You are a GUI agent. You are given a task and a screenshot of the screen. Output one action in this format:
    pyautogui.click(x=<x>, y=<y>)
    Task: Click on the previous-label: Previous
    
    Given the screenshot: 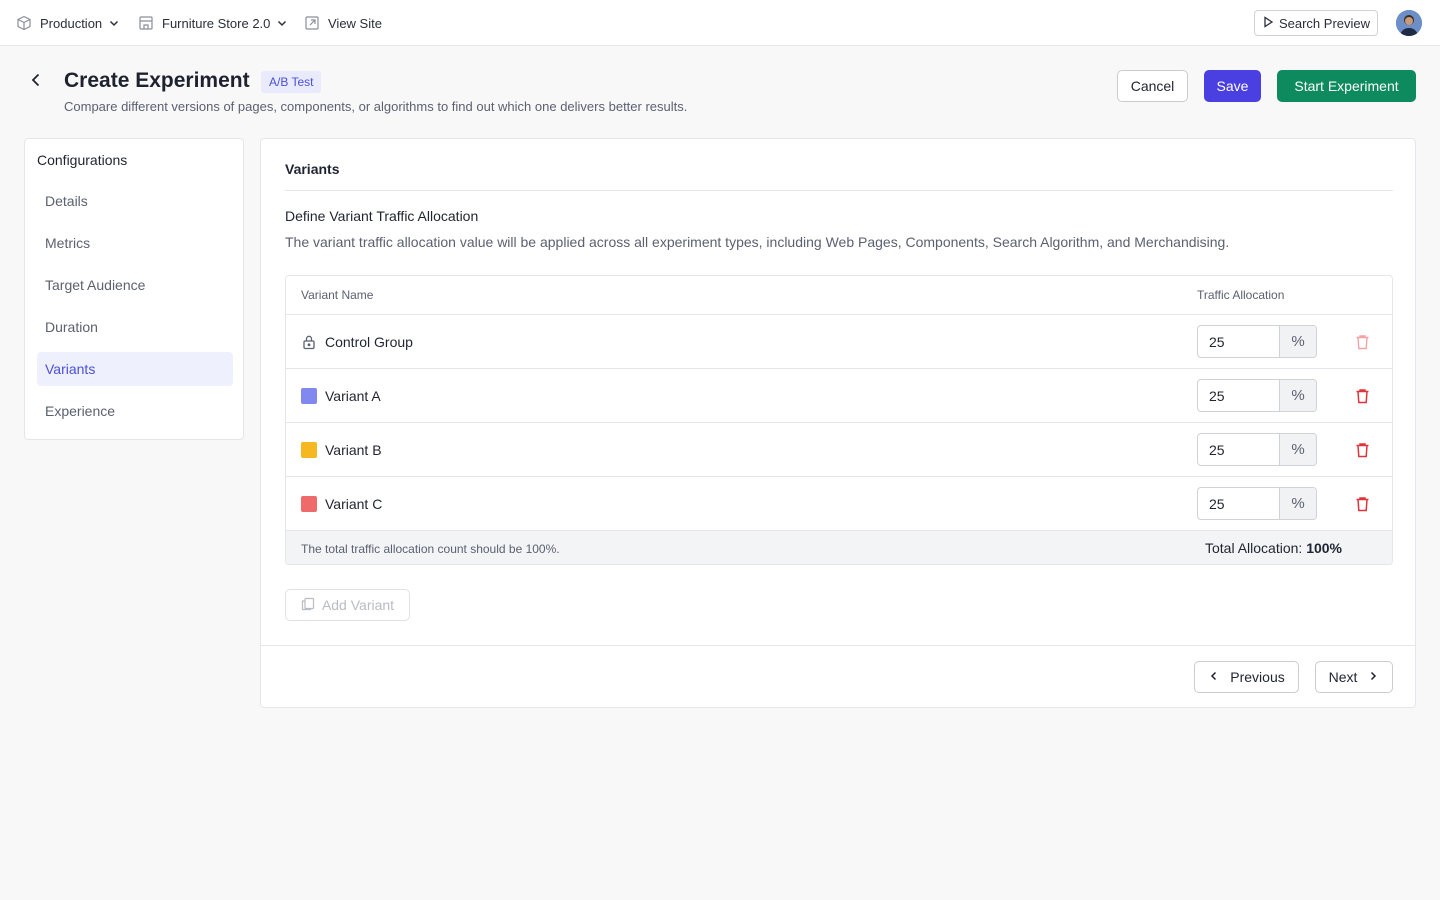 What is the action you would take?
    pyautogui.click(x=1257, y=677)
    